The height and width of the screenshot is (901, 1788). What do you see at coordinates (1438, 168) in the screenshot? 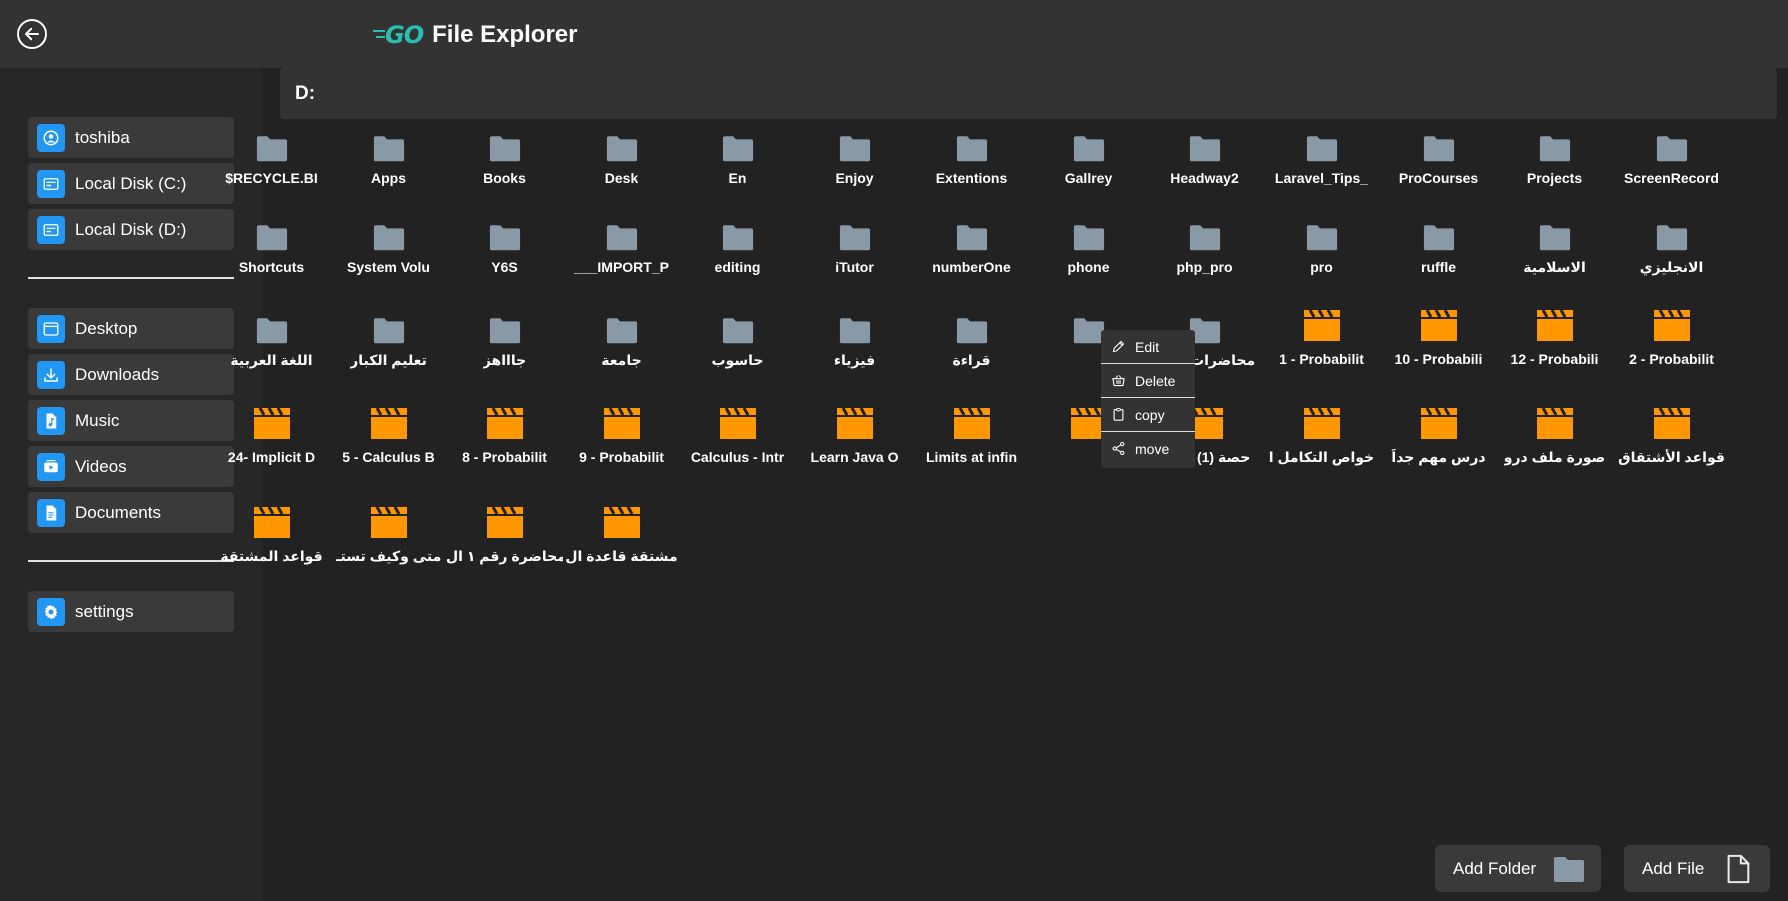
I see `folder-item: ProCourses` at bounding box center [1438, 168].